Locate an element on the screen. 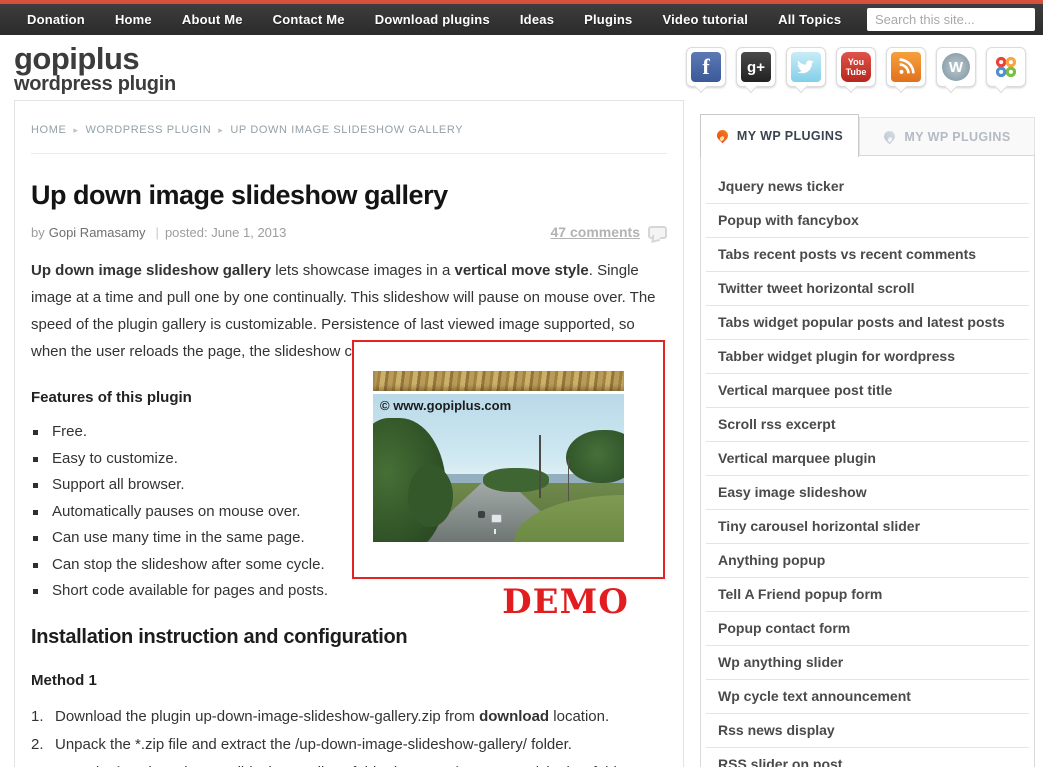 This screenshot has width=1043, height=767. sidebar-item-rss-news-display: Rss news display is located at coordinates (867, 731).